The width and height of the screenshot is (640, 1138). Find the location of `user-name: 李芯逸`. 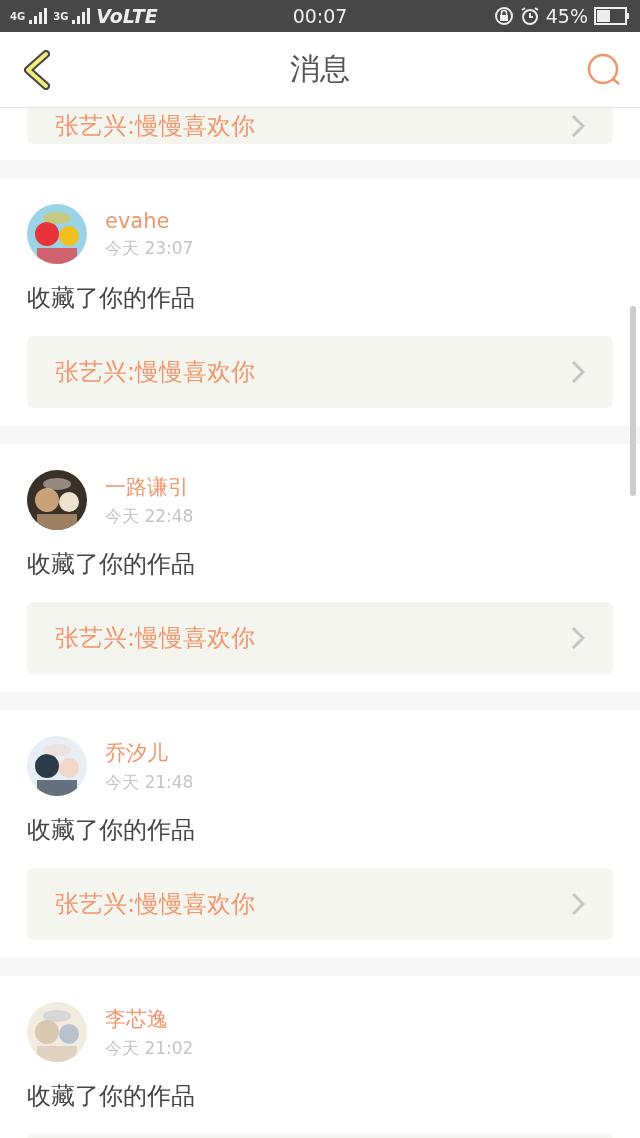

user-name: 李芯逸 is located at coordinates (149, 1018).